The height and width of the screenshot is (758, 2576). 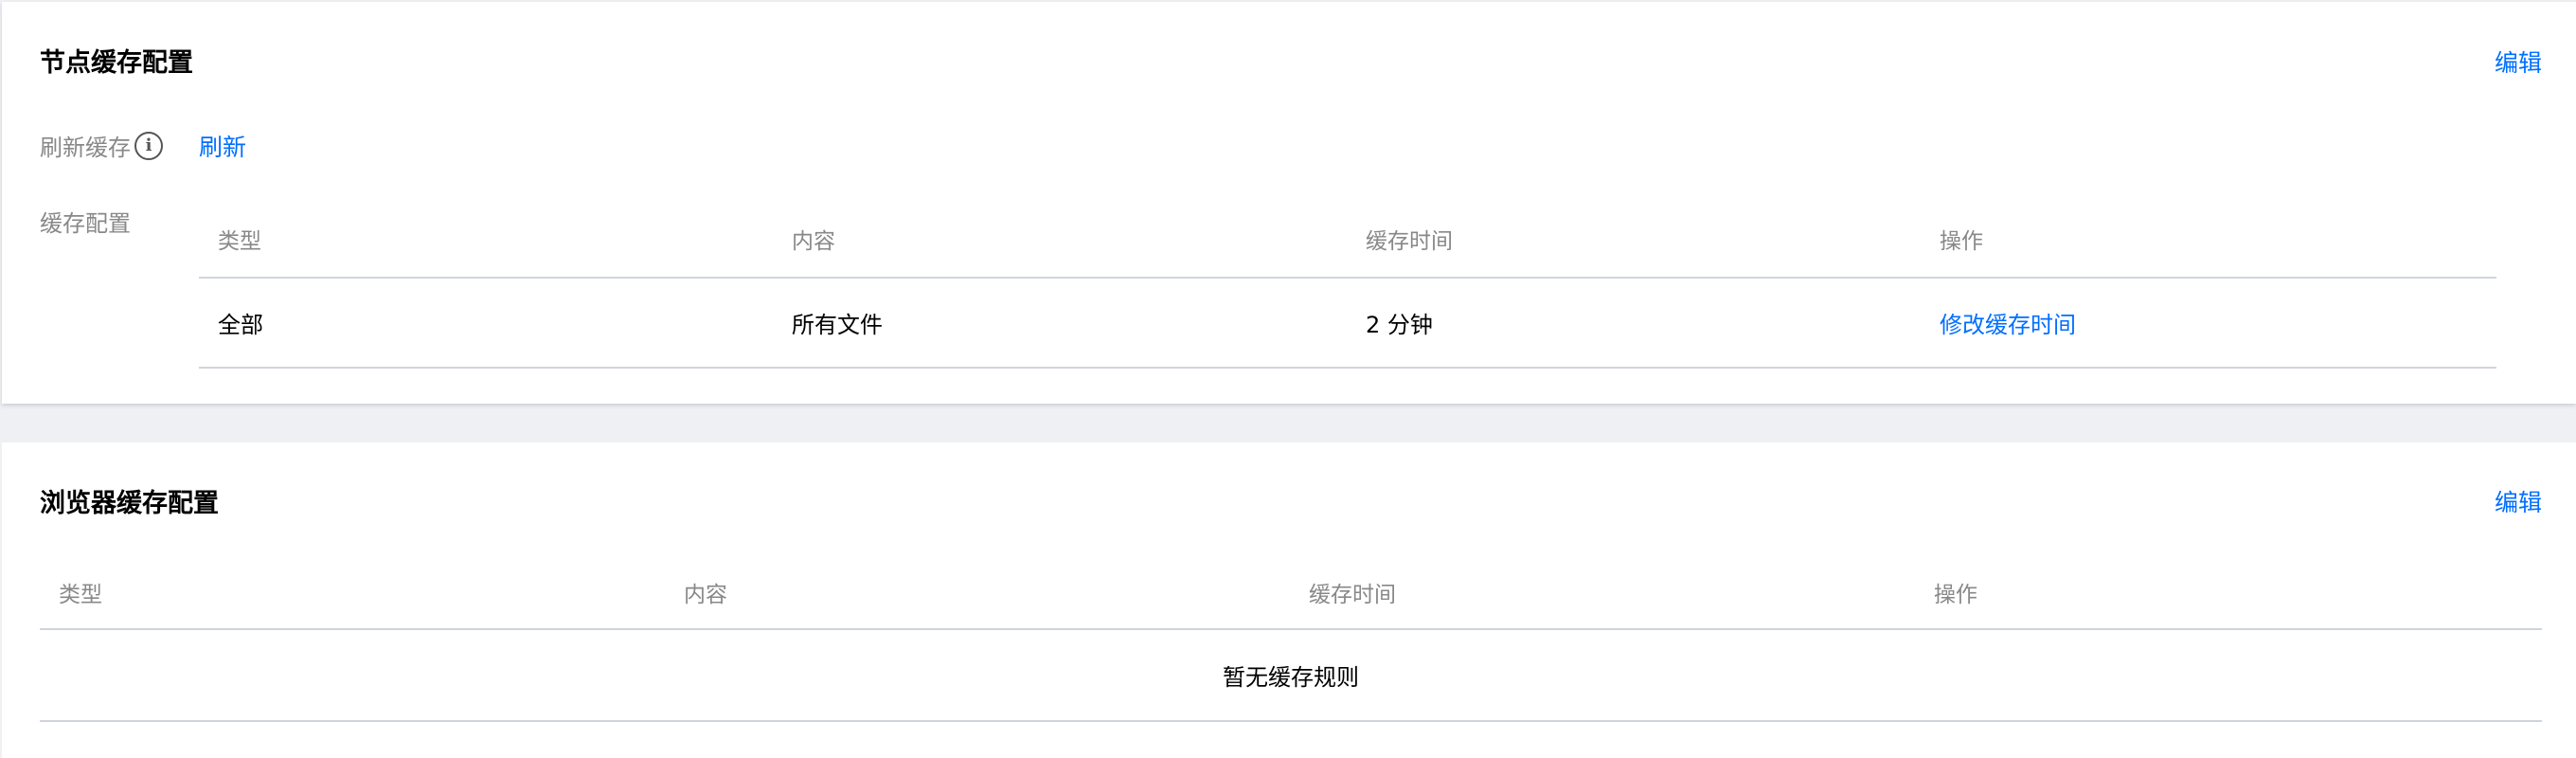 What do you see at coordinates (222, 146) in the screenshot?
I see `refresh-link: 刷新` at bounding box center [222, 146].